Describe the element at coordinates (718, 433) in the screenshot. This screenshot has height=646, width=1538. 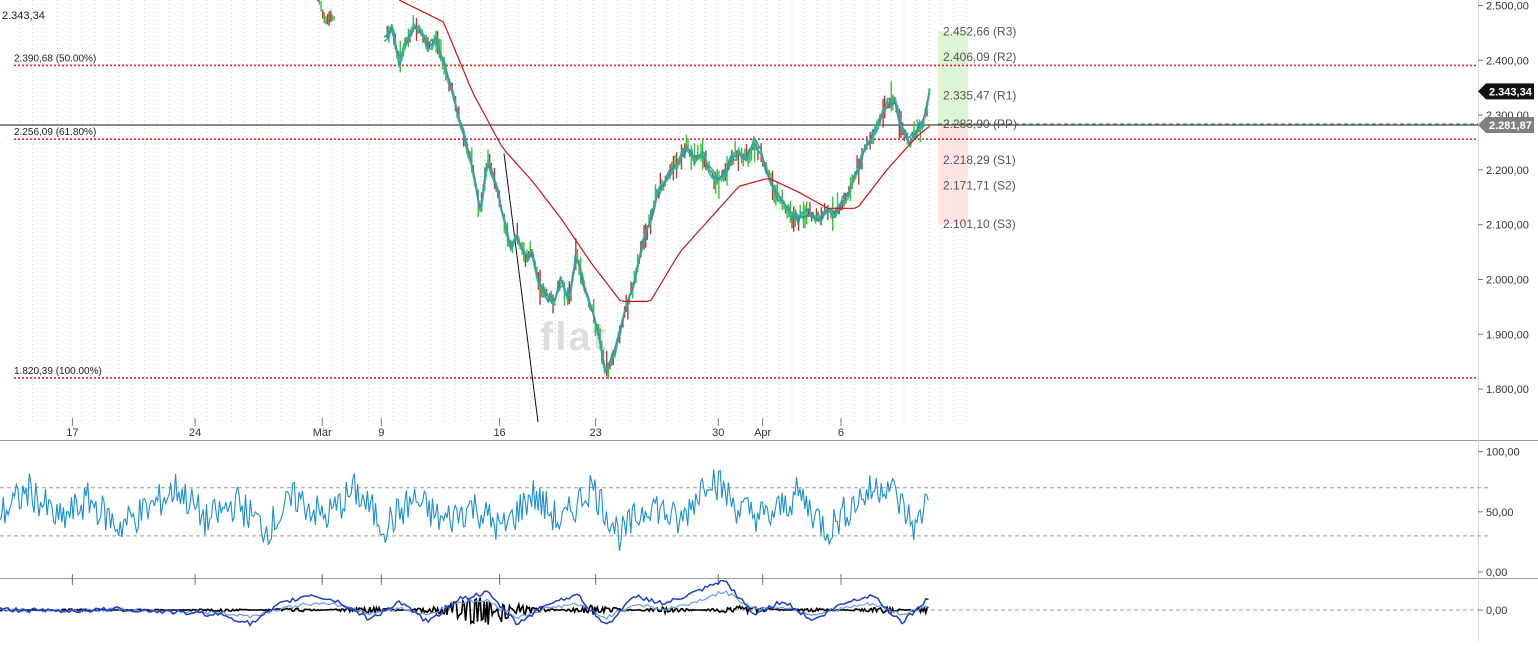
I see `x-tick-label: 30` at that location.